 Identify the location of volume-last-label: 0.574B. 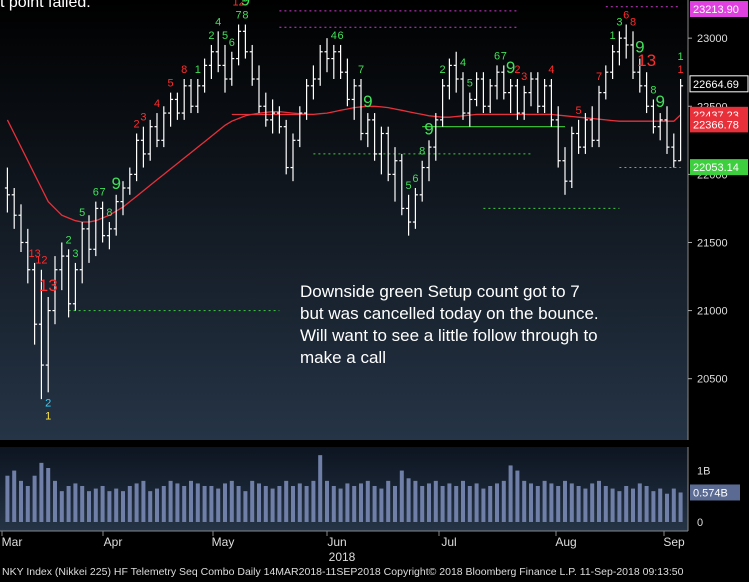
(710, 493).